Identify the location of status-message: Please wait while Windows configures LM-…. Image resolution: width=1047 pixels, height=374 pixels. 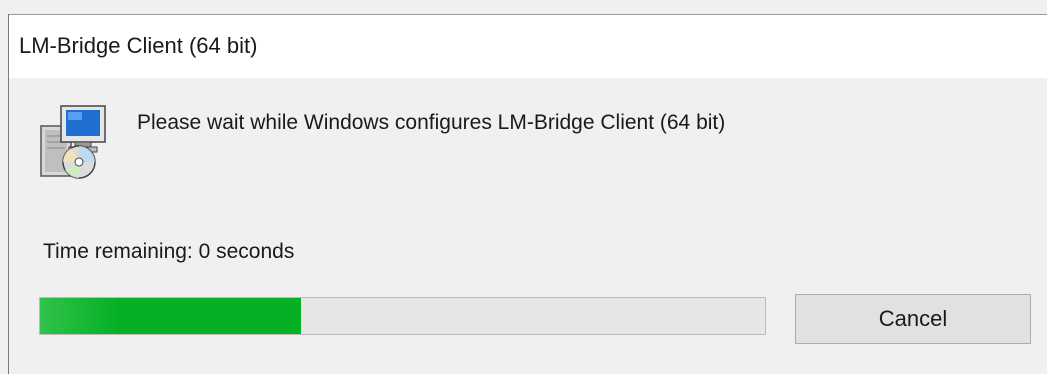
(431, 122).